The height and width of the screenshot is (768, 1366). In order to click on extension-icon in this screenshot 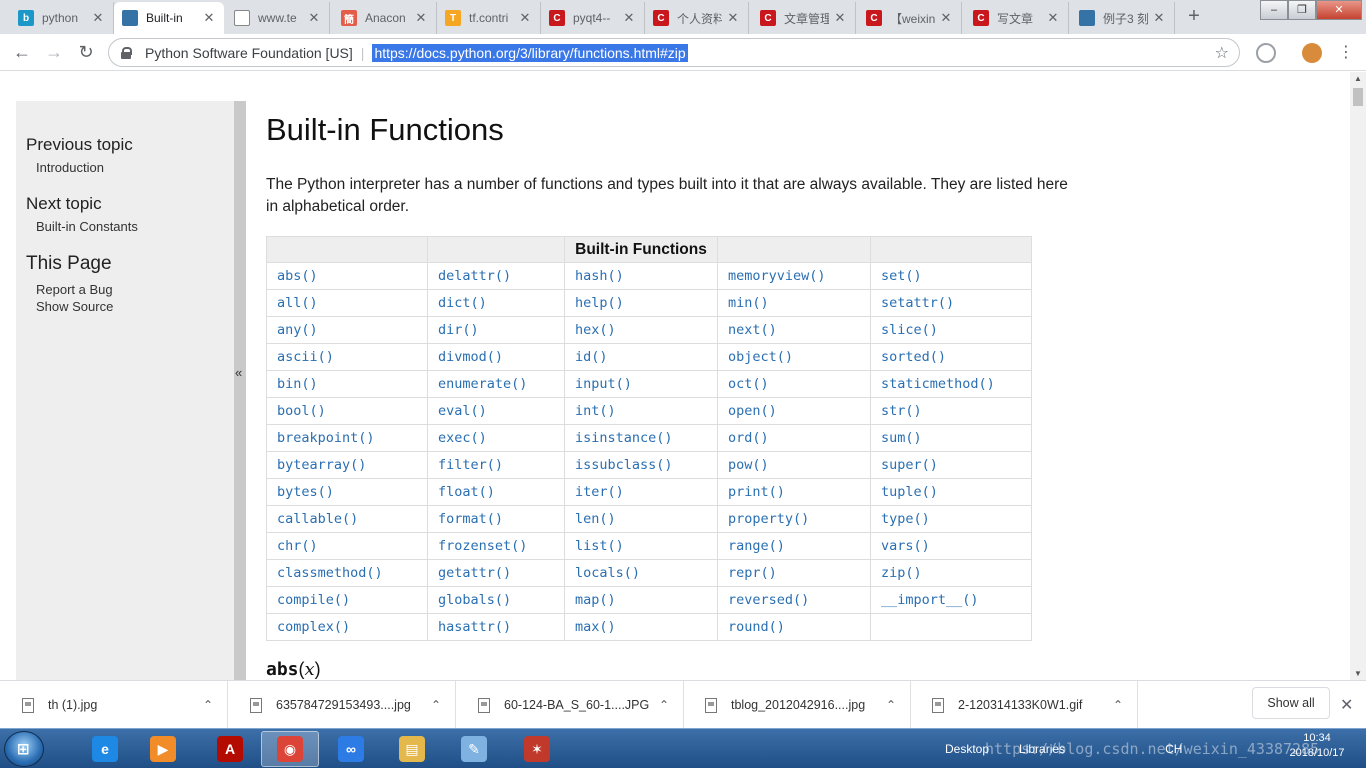, I will do `click(1266, 53)`.